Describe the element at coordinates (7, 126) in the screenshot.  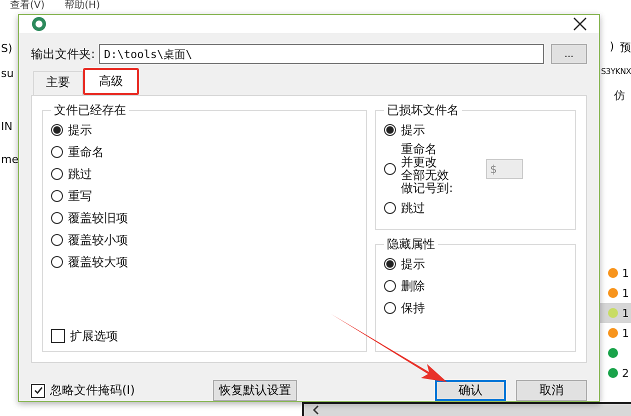
I see `list-text: IN` at that location.